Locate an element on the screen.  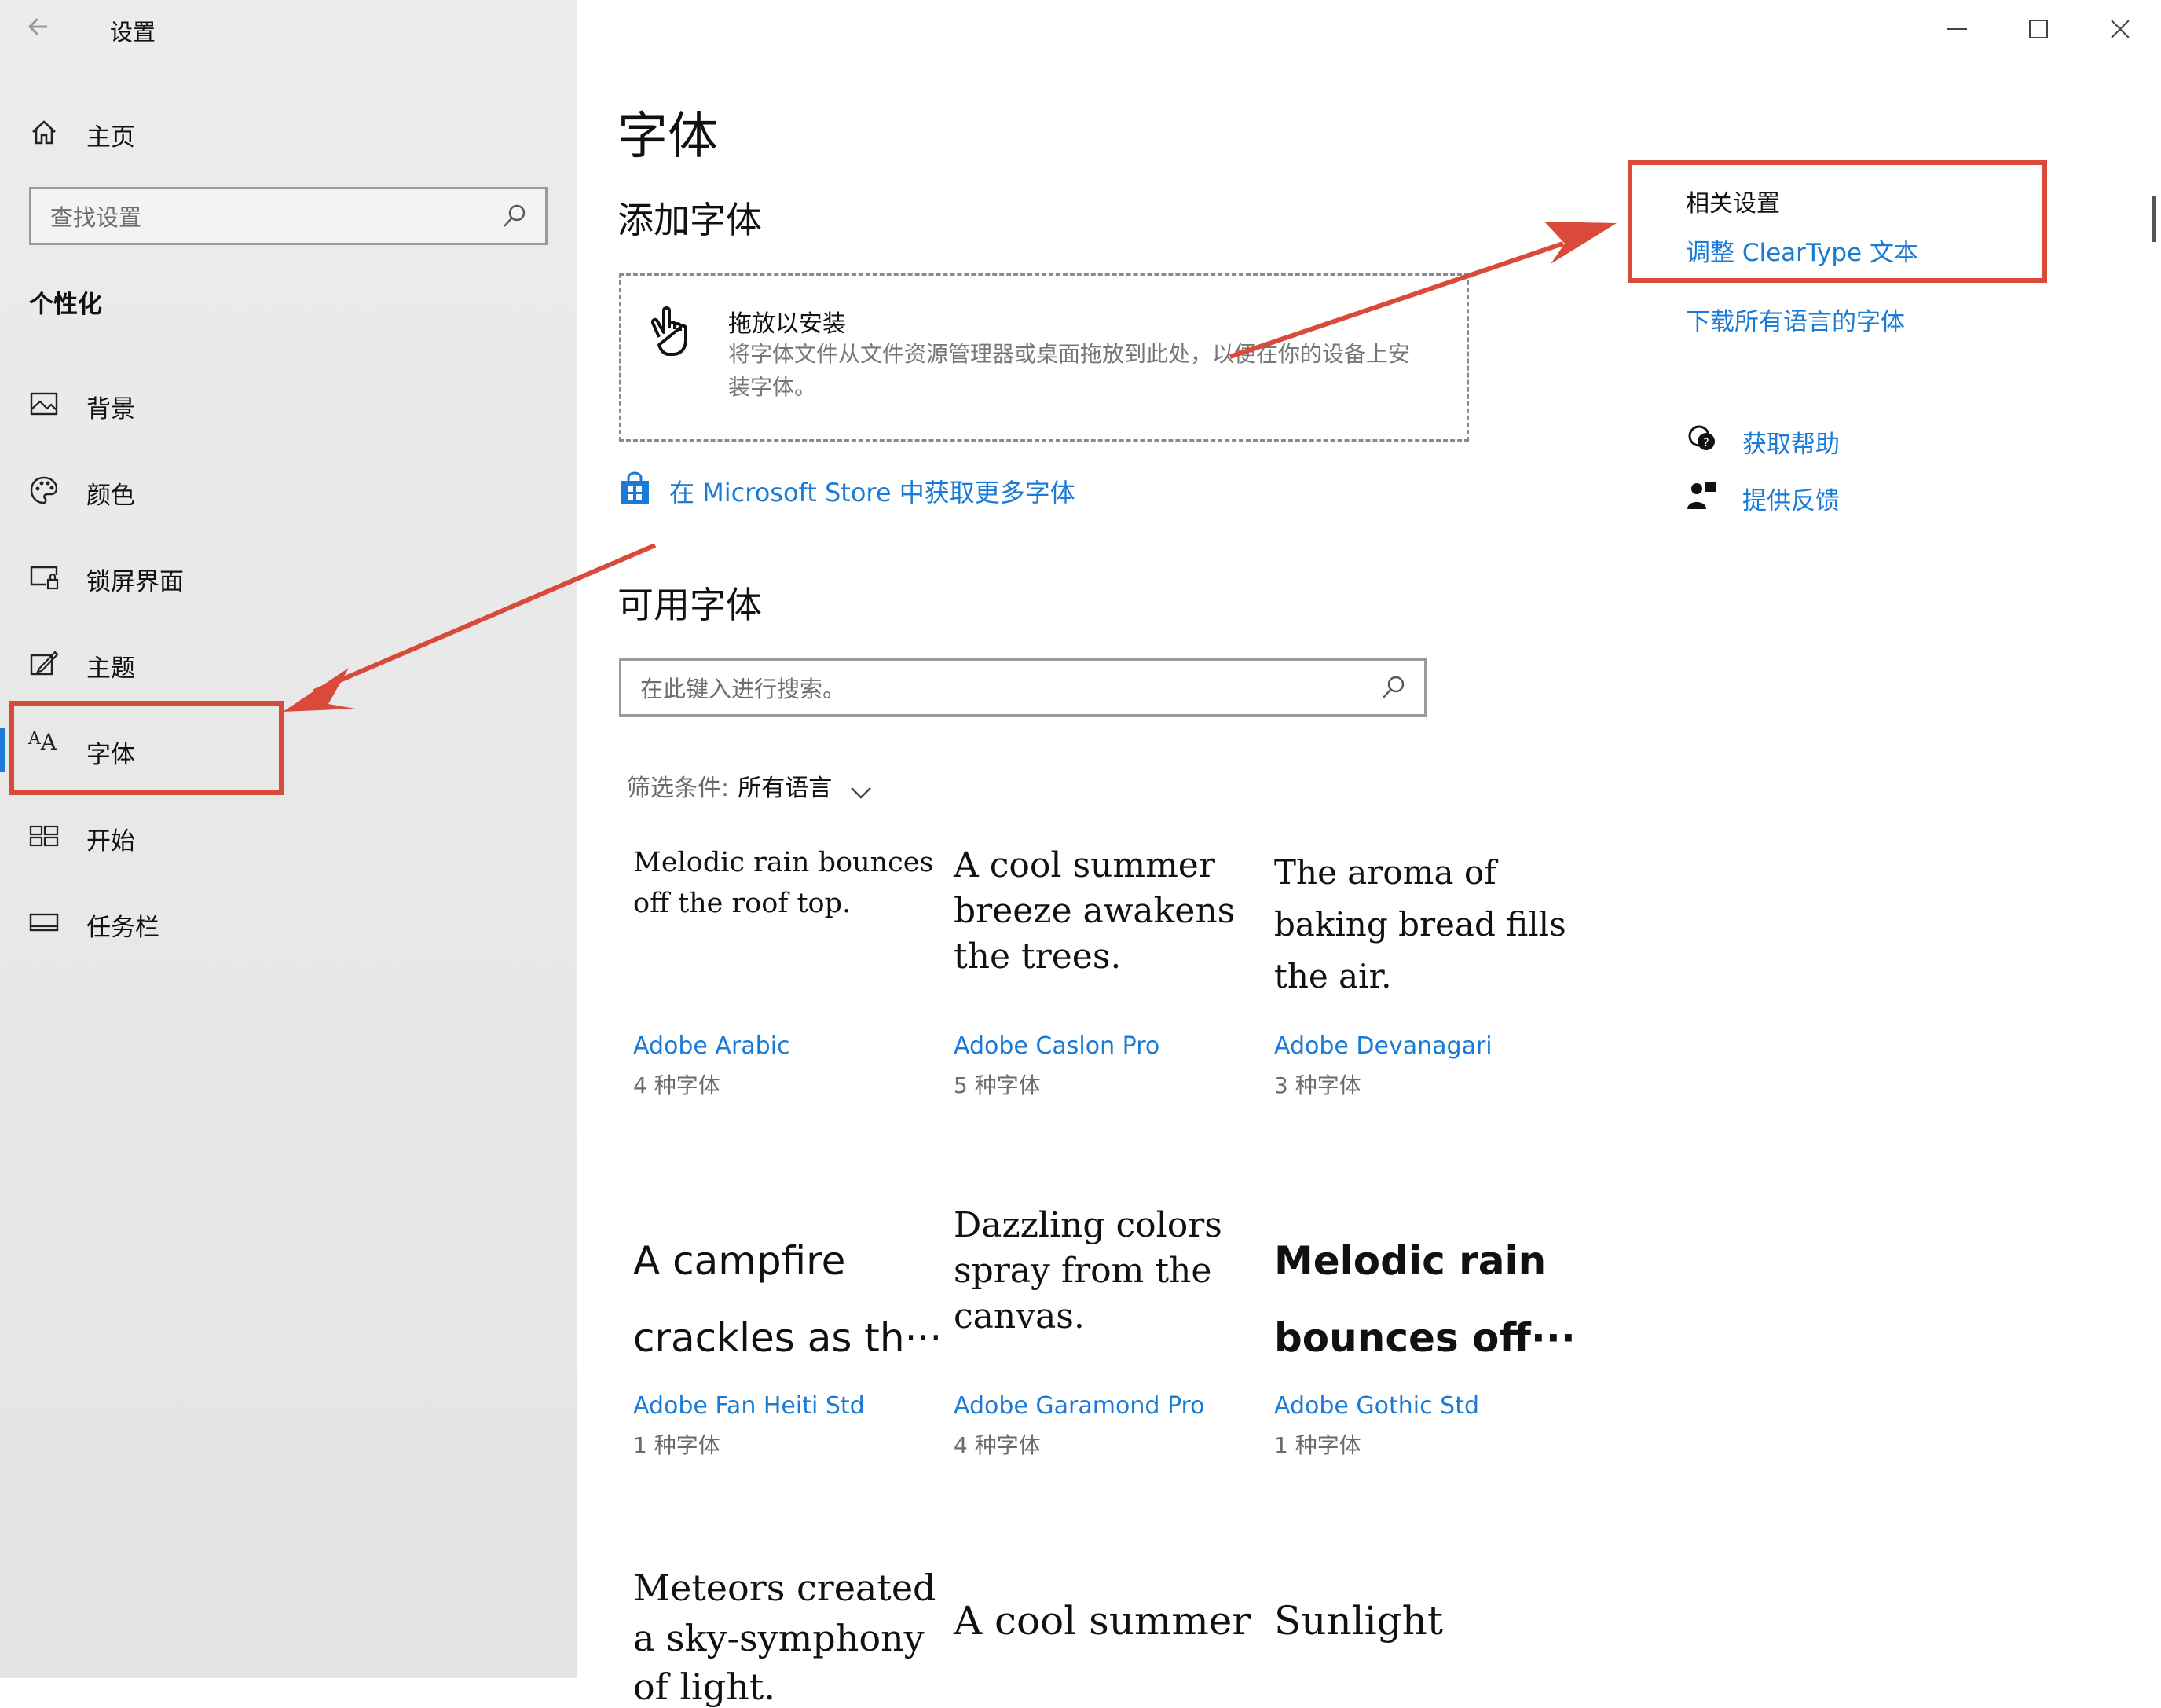
annotation-arrow-to-fonts is located at coordinates (485, 618).